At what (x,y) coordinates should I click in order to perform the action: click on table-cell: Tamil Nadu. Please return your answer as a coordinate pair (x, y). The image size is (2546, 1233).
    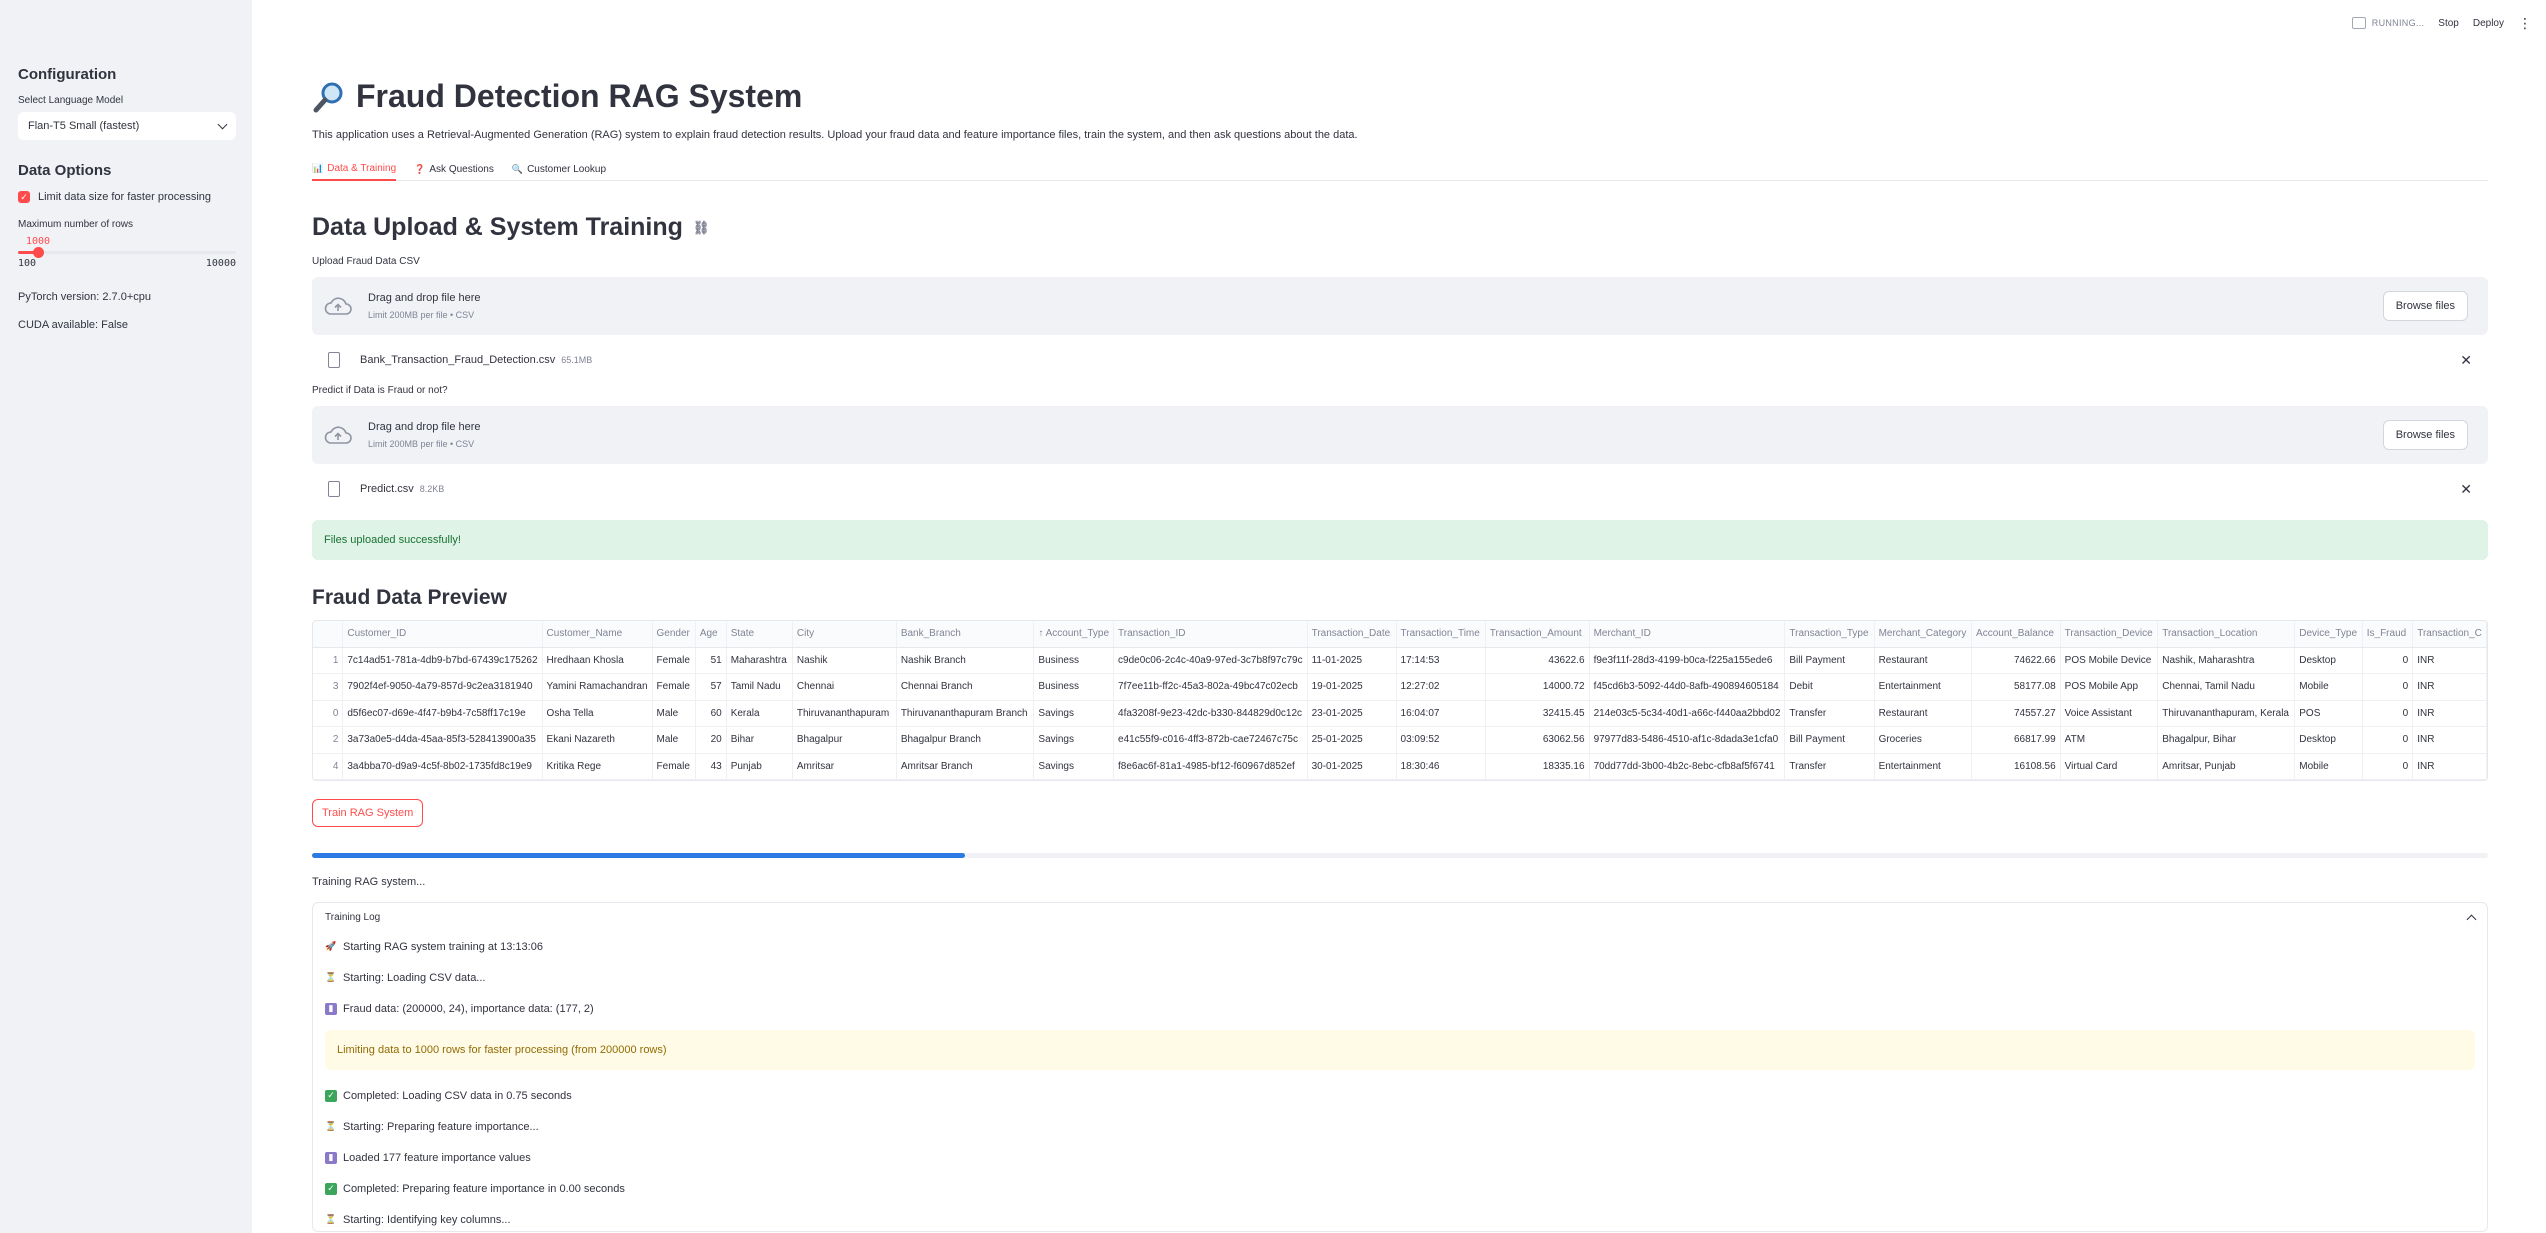
    Looking at the image, I should click on (759, 687).